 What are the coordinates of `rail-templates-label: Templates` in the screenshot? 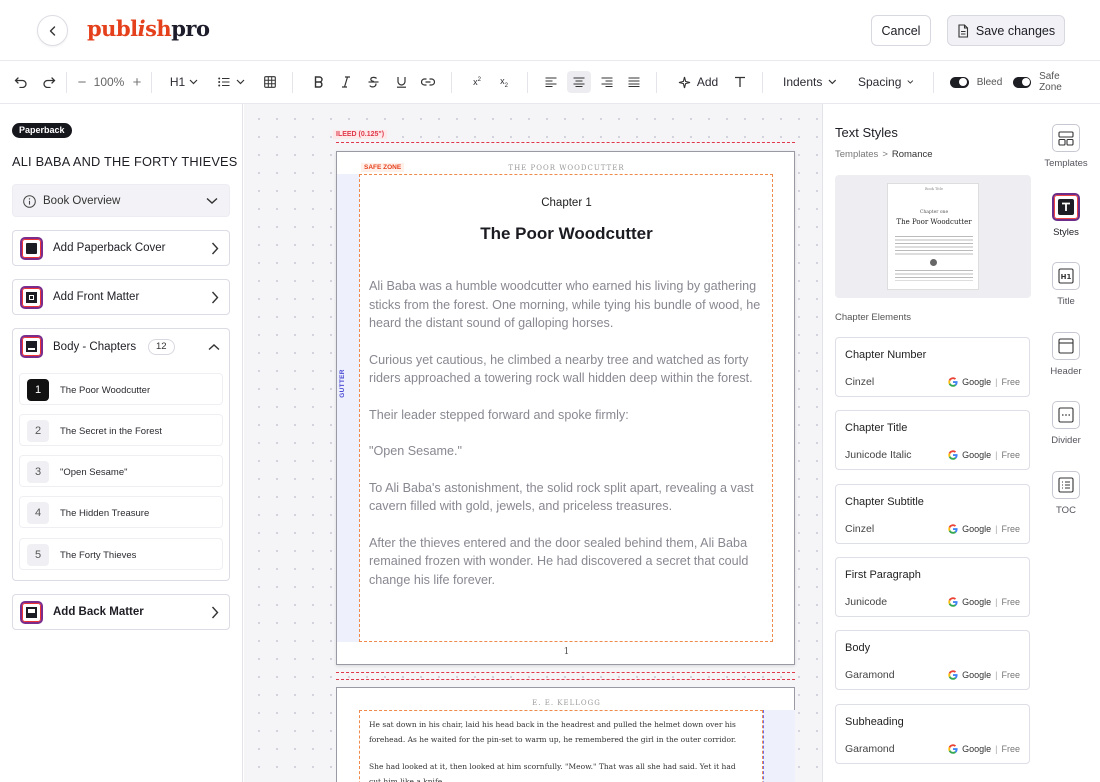 It's located at (1066, 163).